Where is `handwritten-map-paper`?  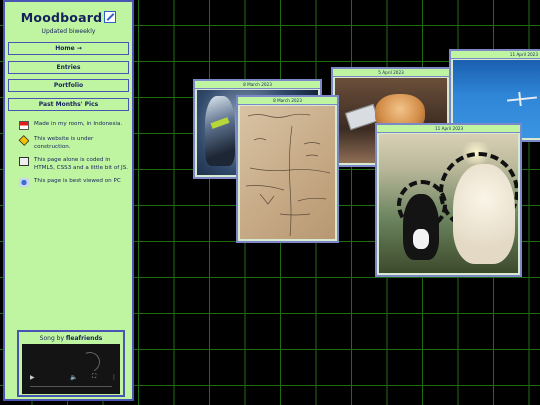 handwritten-map-paper is located at coordinates (287, 172).